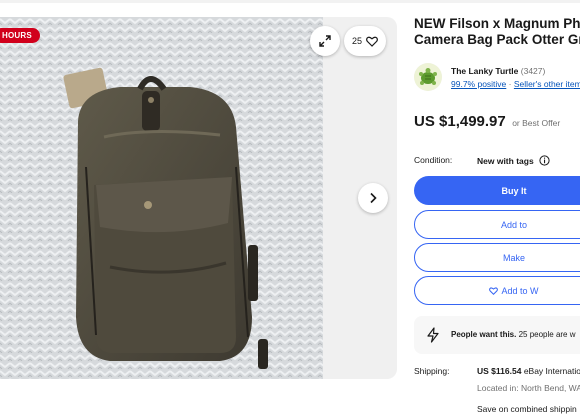 The height and width of the screenshot is (420, 580). Describe the element at coordinates (290, 1) in the screenshot. I see `top-divider` at that location.